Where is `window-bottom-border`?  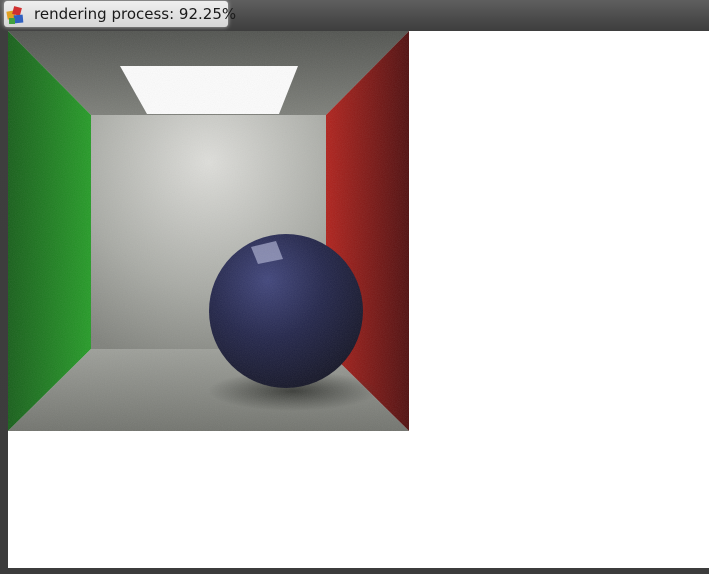
window-bottom-border is located at coordinates (354, 571).